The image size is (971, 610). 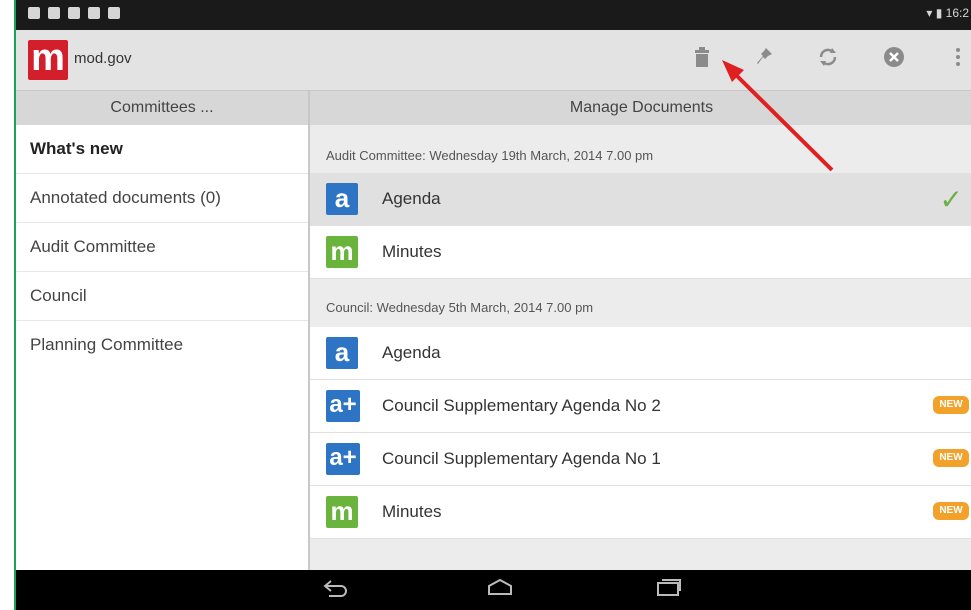 I want to click on refresh-icon, so click(x=828, y=60).